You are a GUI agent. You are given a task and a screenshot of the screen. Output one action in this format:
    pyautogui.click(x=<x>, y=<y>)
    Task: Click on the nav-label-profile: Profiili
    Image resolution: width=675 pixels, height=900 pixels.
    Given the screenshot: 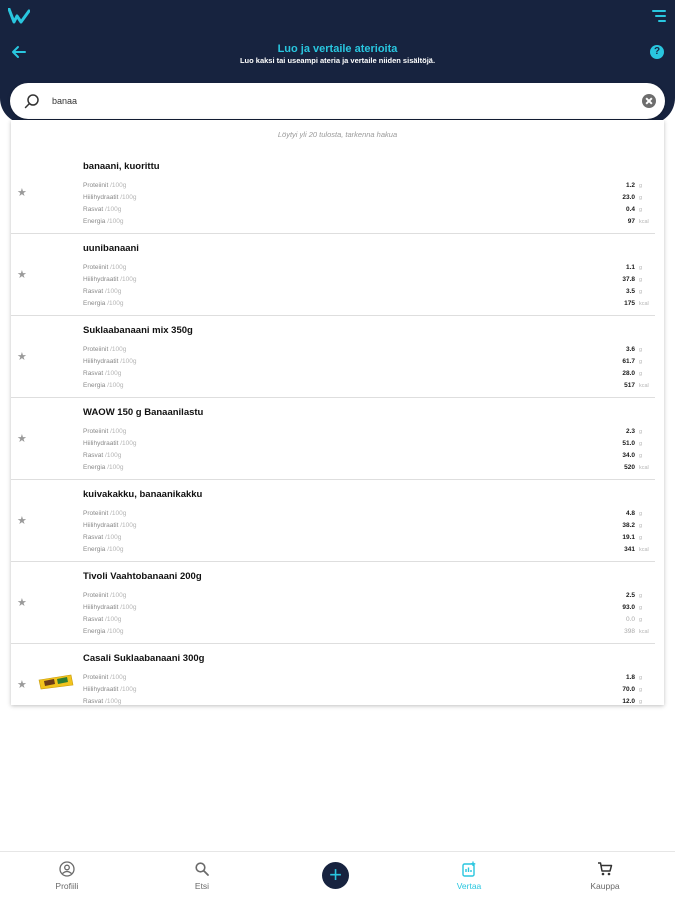 What is the action you would take?
    pyautogui.click(x=67, y=886)
    